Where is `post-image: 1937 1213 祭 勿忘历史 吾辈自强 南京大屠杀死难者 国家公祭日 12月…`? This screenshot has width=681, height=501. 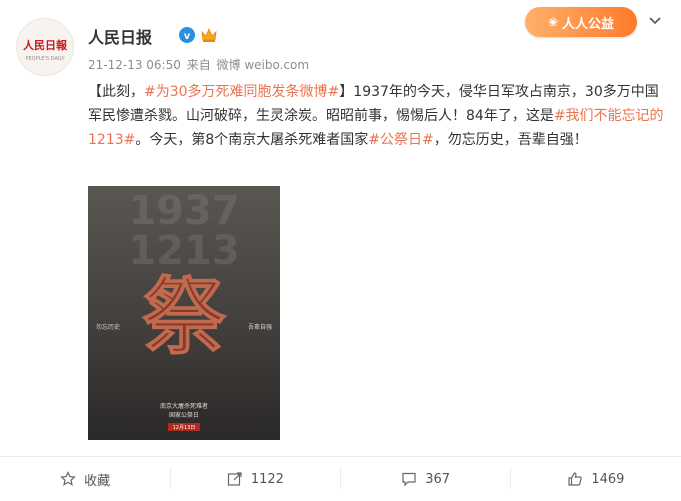
post-image: 1937 1213 祭 勿忘历史 吾辈自强 南京大屠杀死难者 国家公祭日 12月… is located at coordinates (184, 313).